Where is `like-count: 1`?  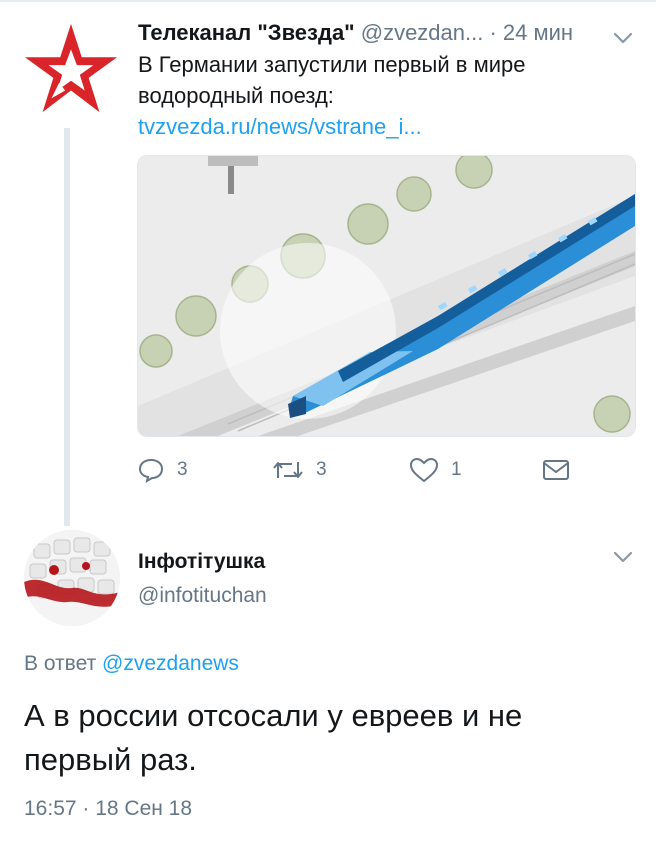
like-count: 1 is located at coordinates (456, 469).